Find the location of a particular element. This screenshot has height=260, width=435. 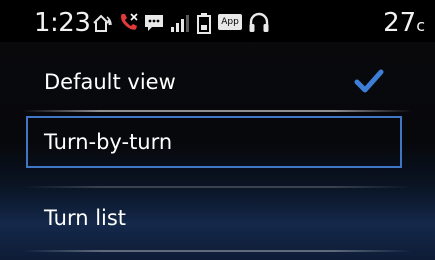

temperature-value: 27 is located at coordinates (400, 23).